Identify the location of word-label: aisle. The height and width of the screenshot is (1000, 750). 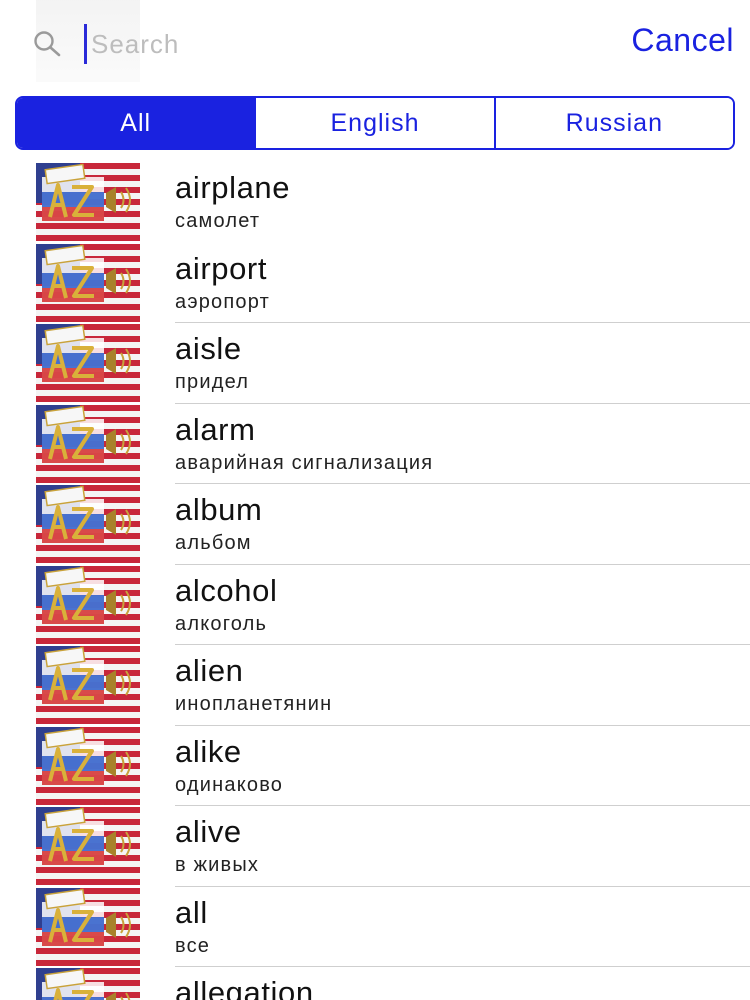
(208, 348).